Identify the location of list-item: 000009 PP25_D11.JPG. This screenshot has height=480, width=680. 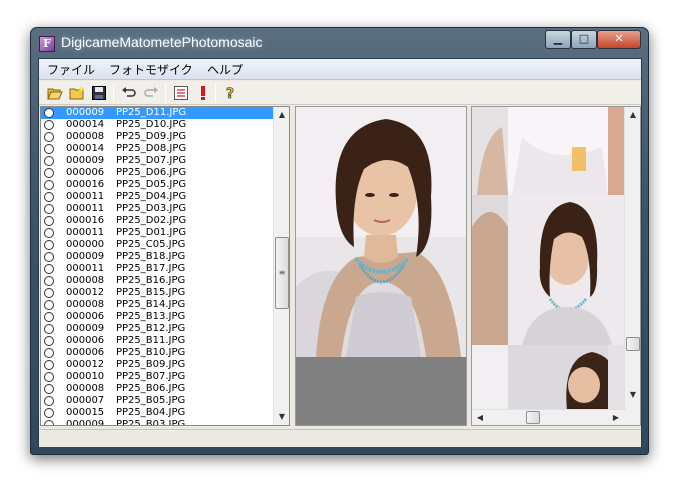
(157, 113).